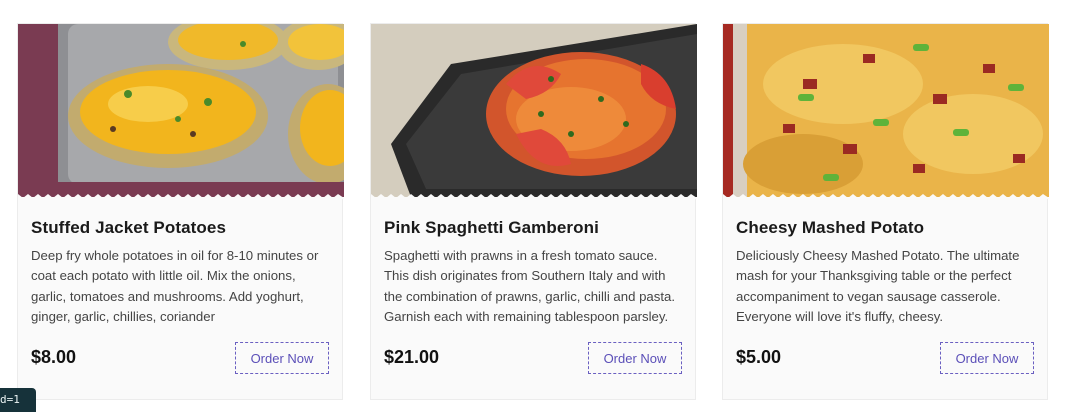 This screenshot has height=412, width=1075. Describe the element at coordinates (18, 400) in the screenshot. I see `debug-badge: d=1` at that location.